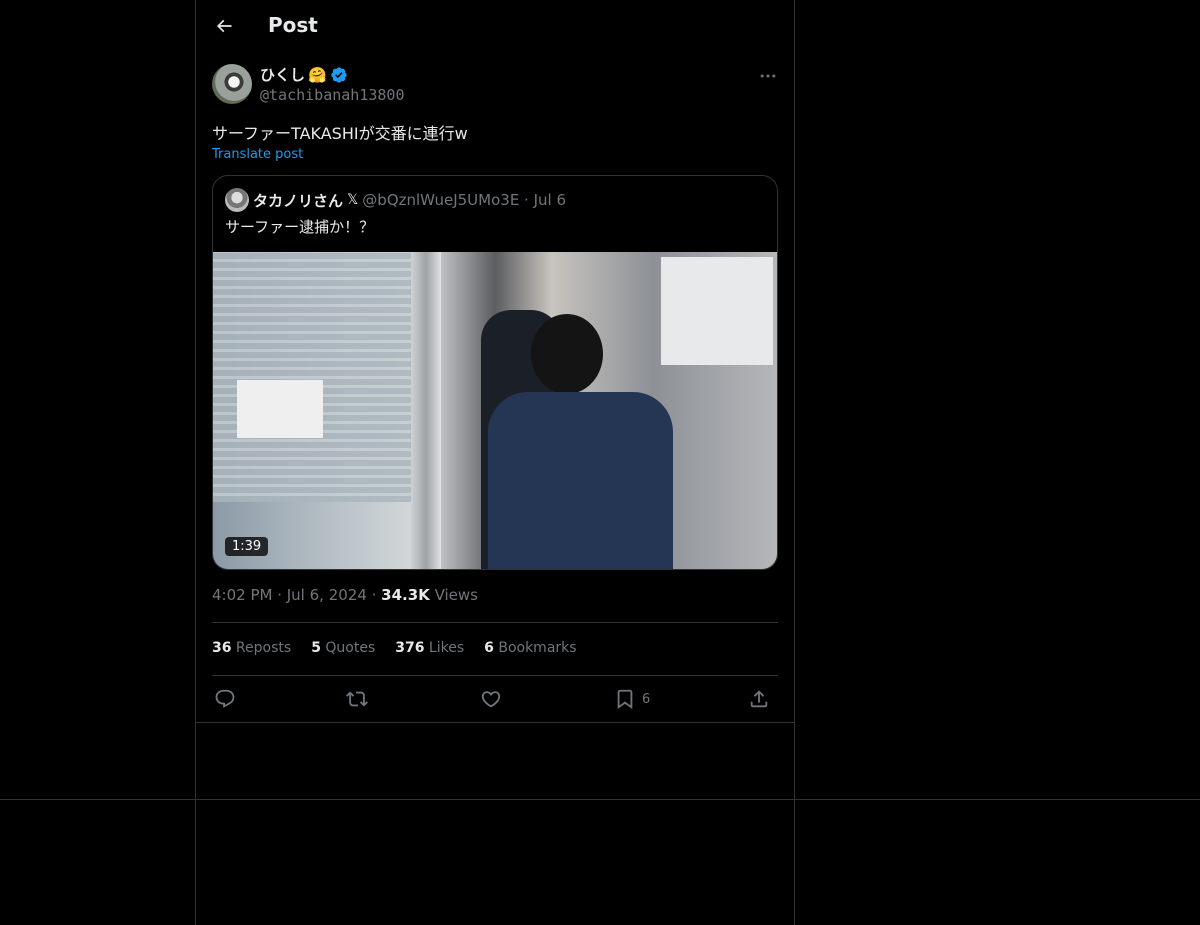 The width and height of the screenshot is (1200, 925). What do you see at coordinates (464, 200) in the screenshot?
I see `quoted-author-meta: @bQznlWueJ5UMo3E · Jul 6` at bounding box center [464, 200].